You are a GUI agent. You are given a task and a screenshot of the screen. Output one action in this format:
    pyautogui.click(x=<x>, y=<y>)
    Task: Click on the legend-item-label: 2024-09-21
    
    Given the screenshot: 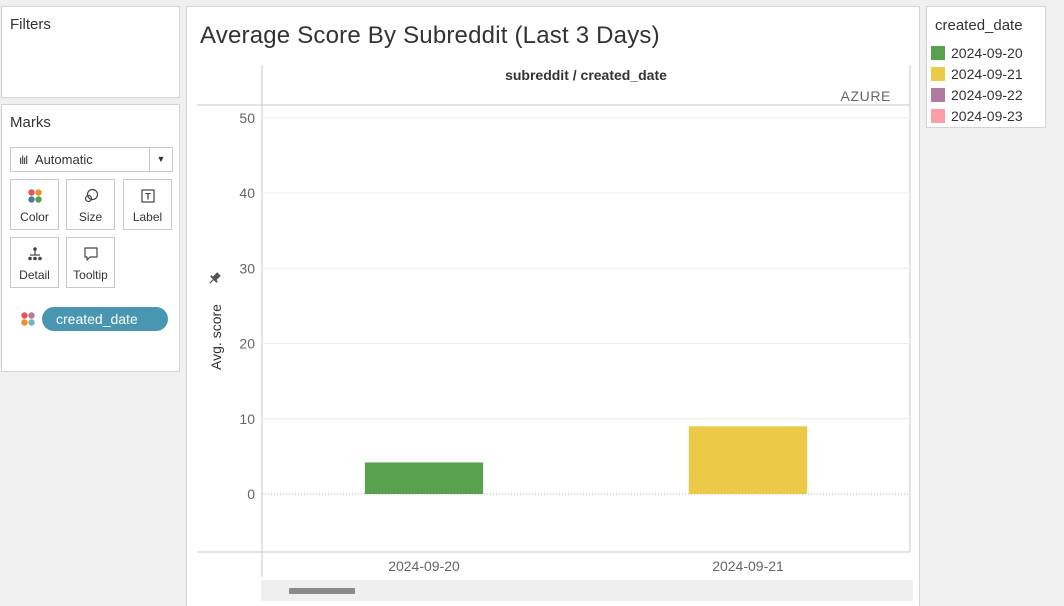 What is the action you would take?
    pyautogui.click(x=987, y=74)
    